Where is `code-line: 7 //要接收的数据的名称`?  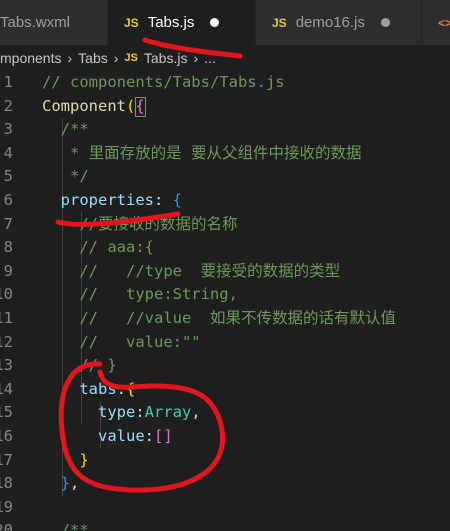
code-line: 7 //要接收的数据的名称 is located at coordinates (225, 225).